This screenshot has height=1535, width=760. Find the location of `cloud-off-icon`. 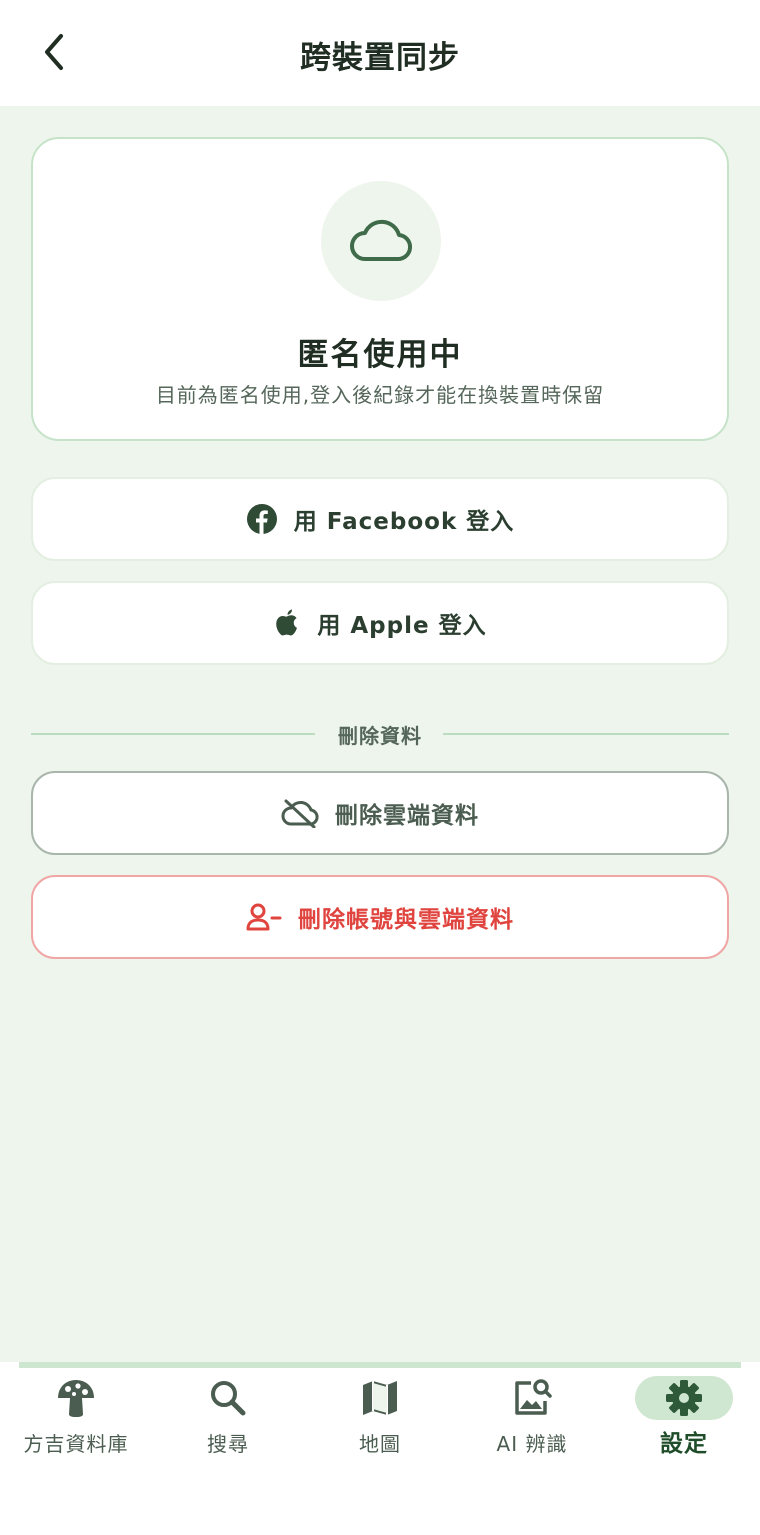

cloud-off-icon is located at coordinates (300, 813).